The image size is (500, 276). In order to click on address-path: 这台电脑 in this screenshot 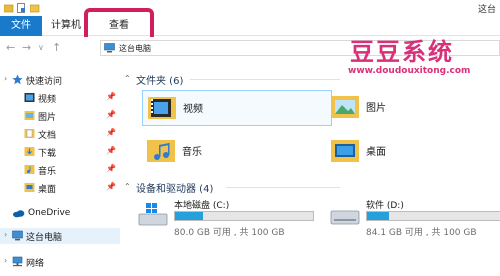, I will do `click(135, 48)`.